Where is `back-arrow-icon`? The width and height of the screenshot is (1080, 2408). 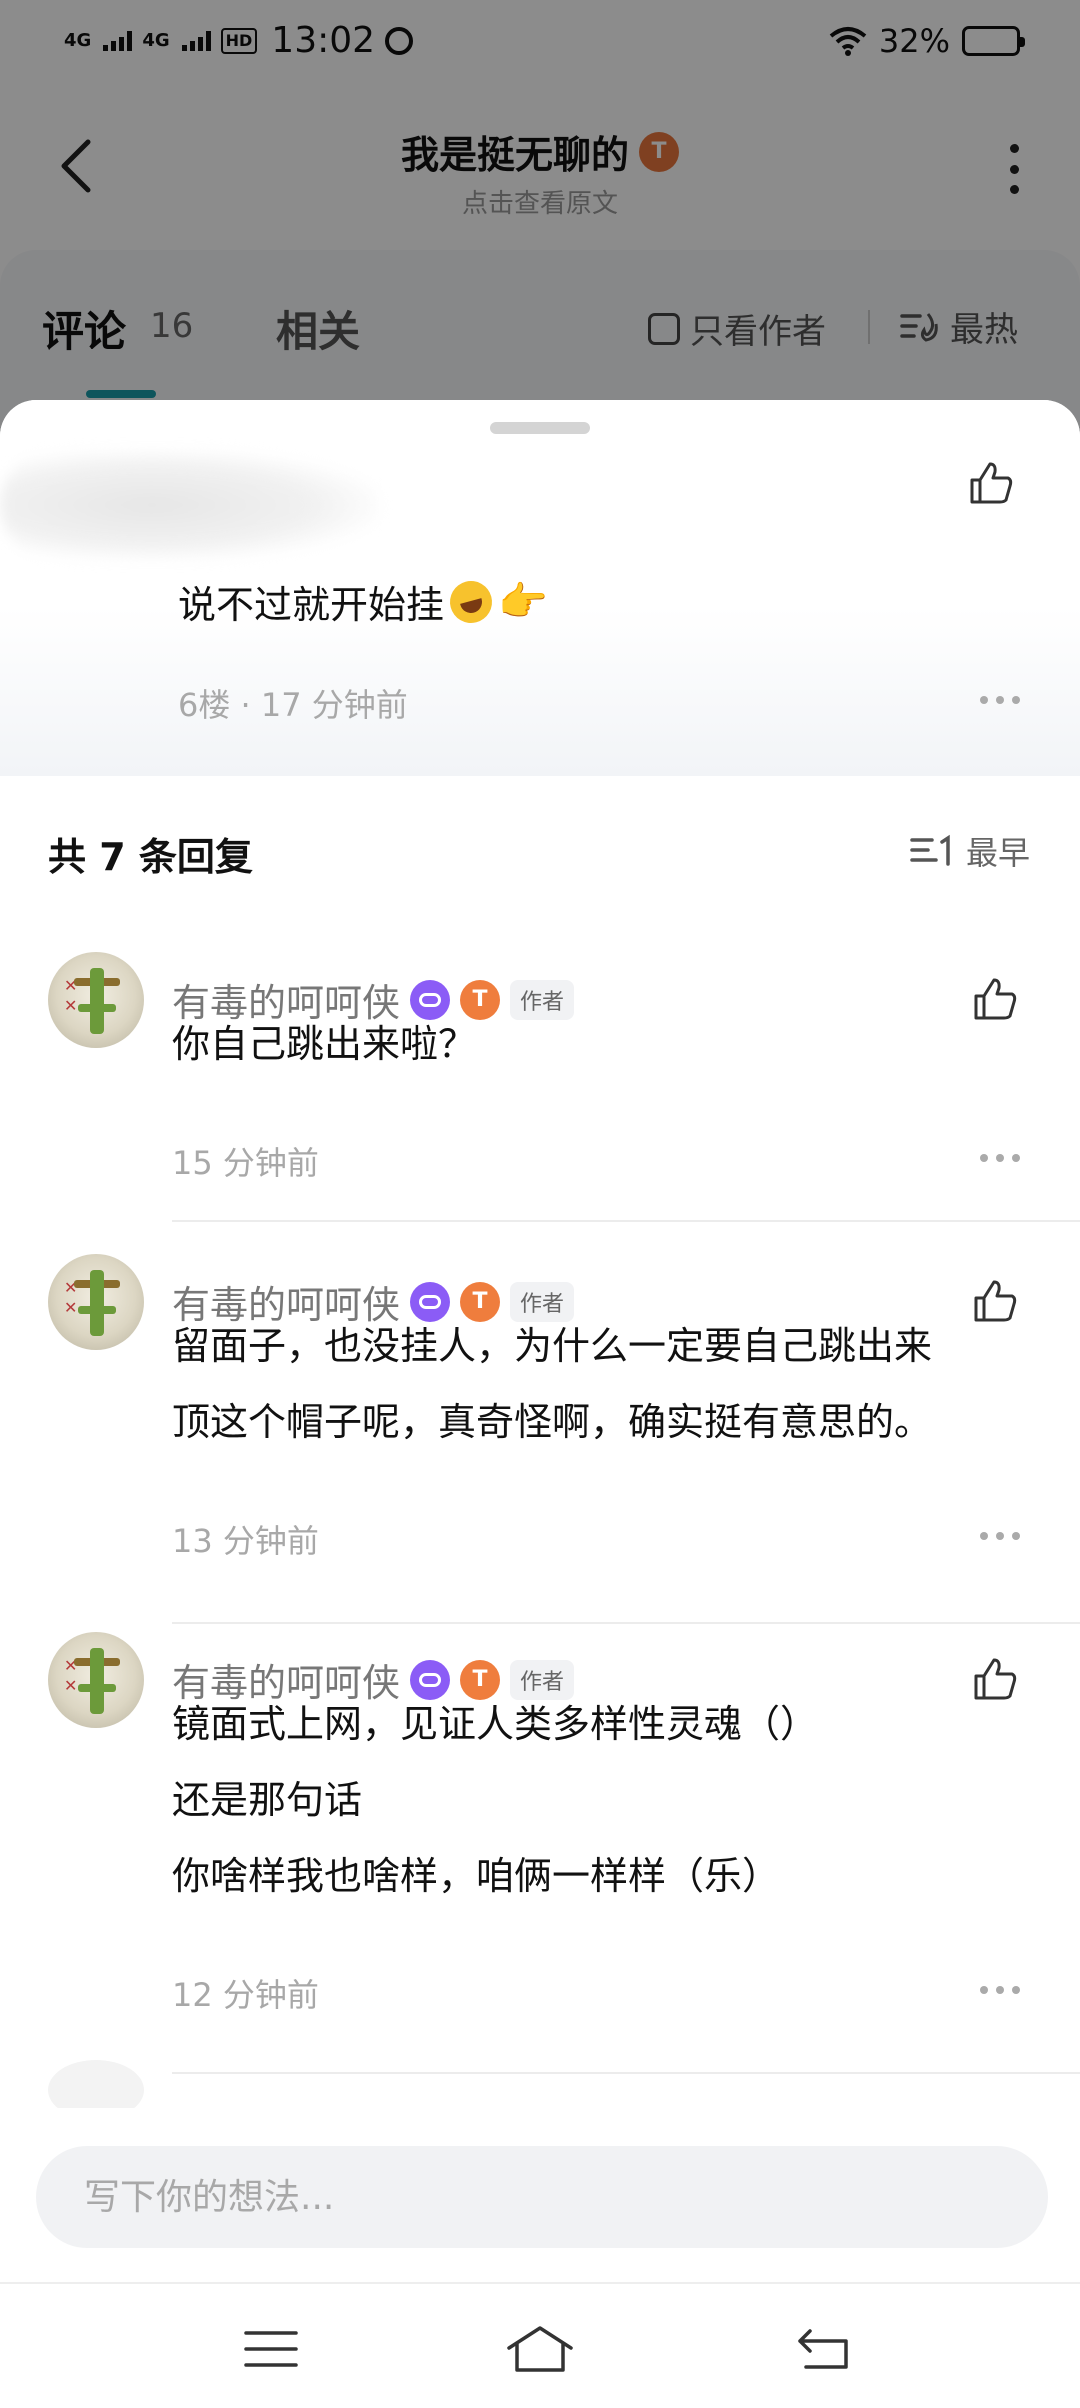
back-arrow-icon is located at coordinates (823, 2349).